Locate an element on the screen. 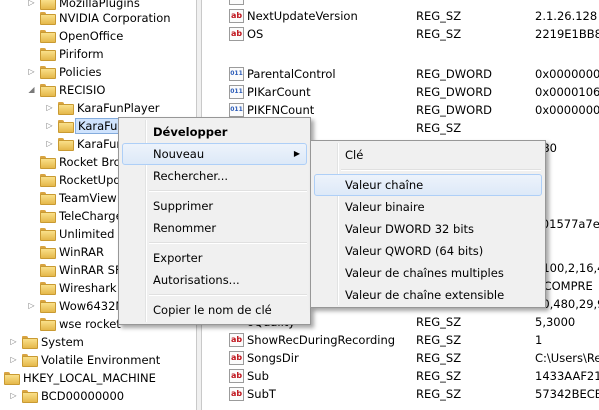 This screenshot has width=599, height=410. value-data: 1 is located at coordinates (539, 340).